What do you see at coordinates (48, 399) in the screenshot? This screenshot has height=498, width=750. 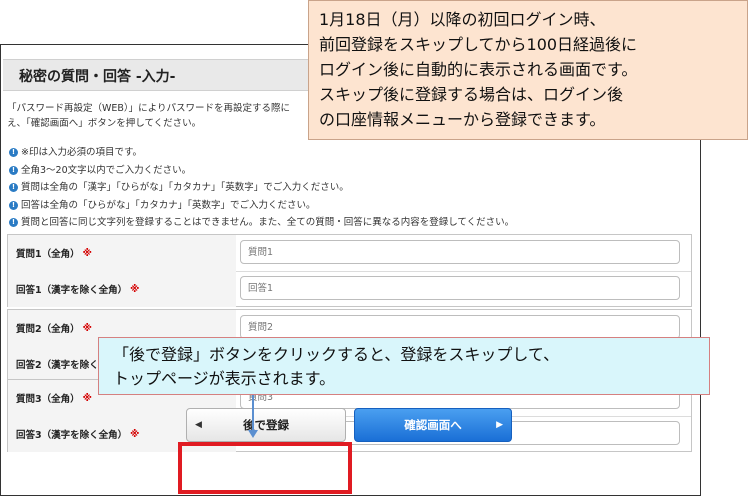 I see `question-3-label-text: 質問3（全角）` at bounding box center [48, 399].